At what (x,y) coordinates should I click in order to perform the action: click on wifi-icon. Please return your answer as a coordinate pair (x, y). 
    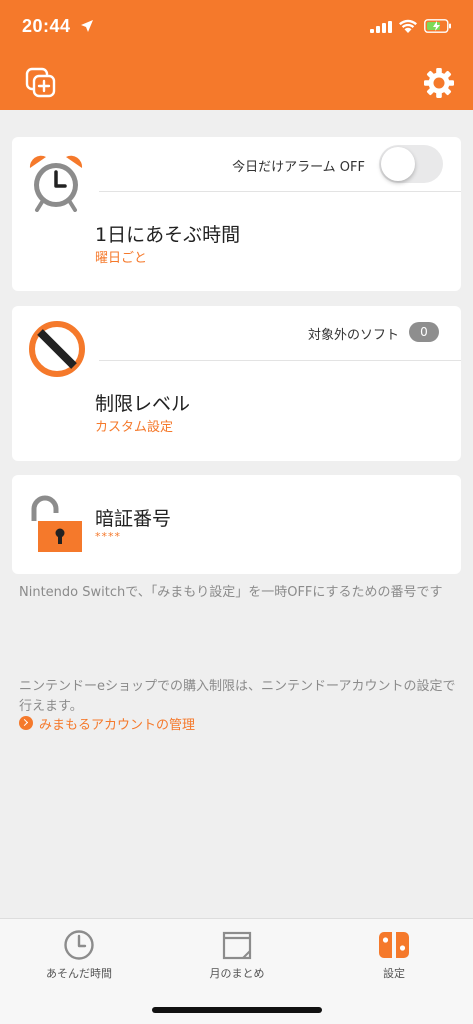
    Looking at the image, I should click on (408, 26).